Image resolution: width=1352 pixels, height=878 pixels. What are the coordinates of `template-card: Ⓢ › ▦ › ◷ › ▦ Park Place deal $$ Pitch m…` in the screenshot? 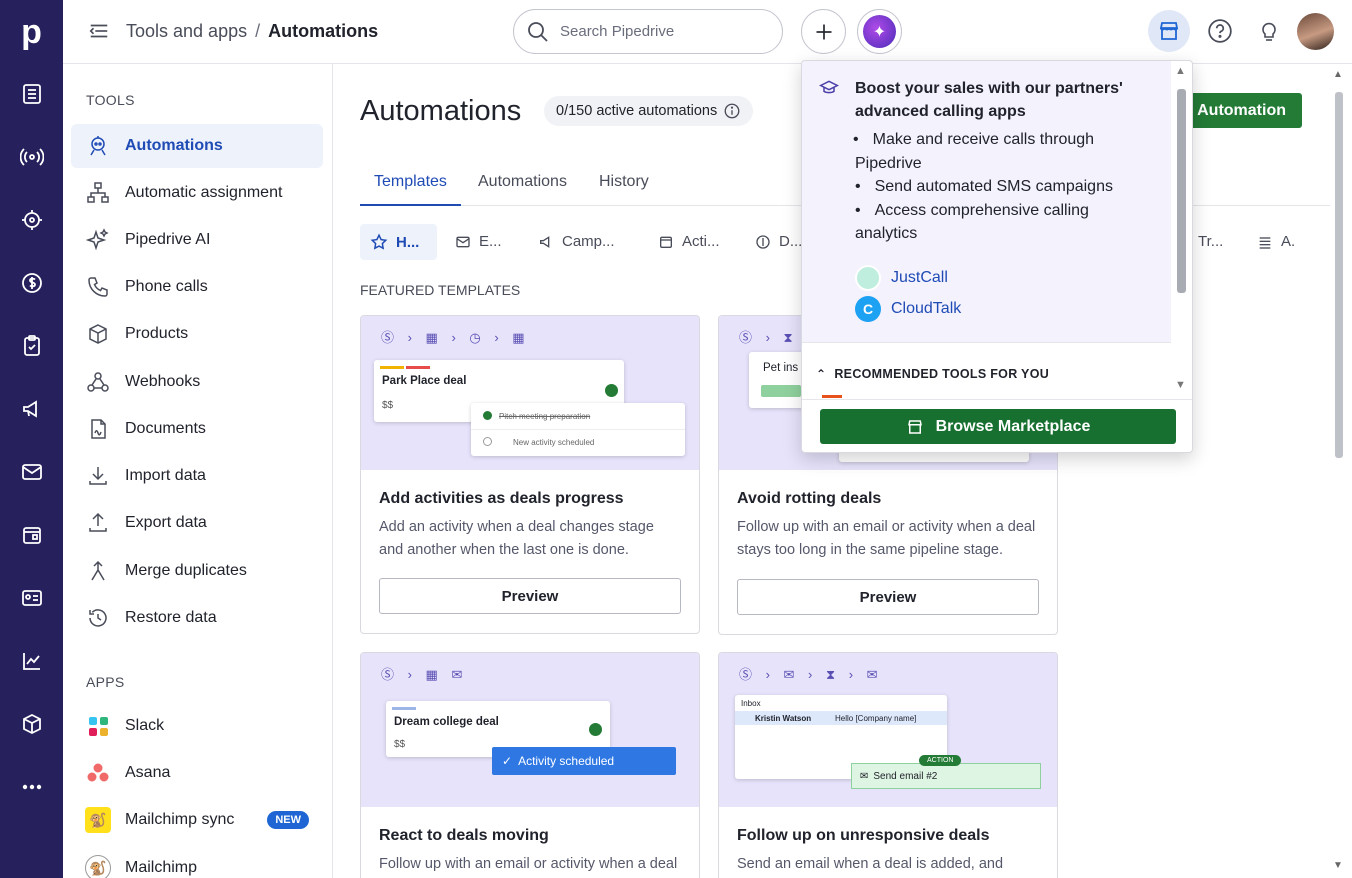 It's located at (530, 474).